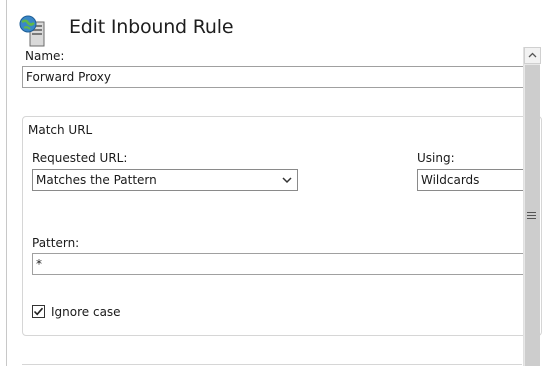 This screenshot has width=558, height=366. Describe the element at coordinates (532, 55) in the screenshot. I see `chevron-up-icon` at that location.